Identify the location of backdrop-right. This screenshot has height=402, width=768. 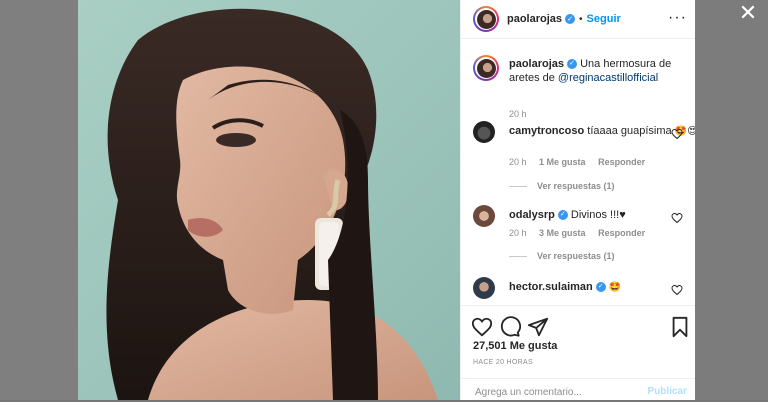
(731, 200).